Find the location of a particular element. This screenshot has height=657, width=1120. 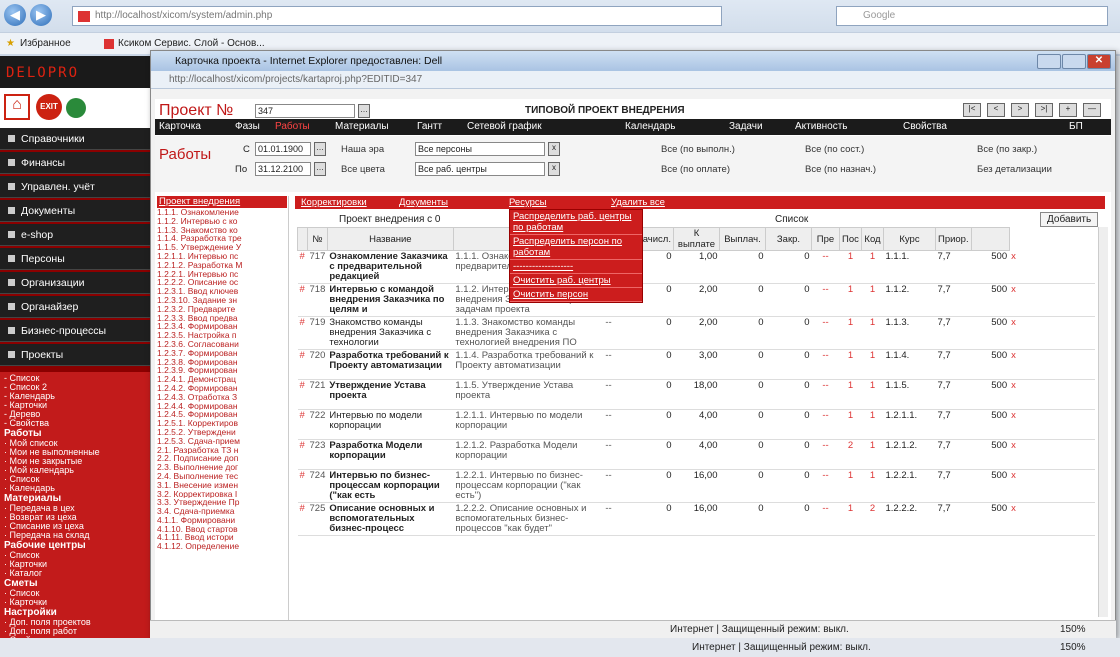

persons-clear-button: x is located at coordinates (554, 149).